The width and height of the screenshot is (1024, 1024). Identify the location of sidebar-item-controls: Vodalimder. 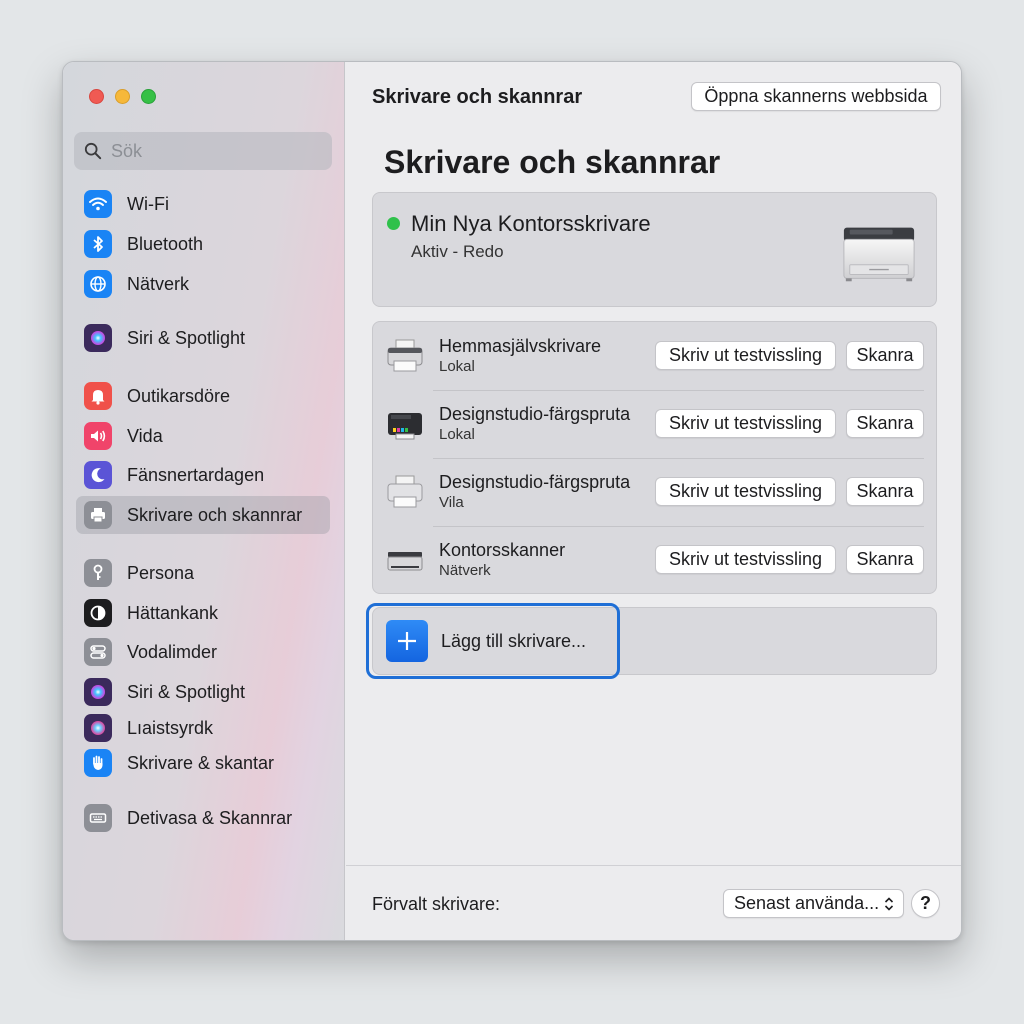
(203, 652).